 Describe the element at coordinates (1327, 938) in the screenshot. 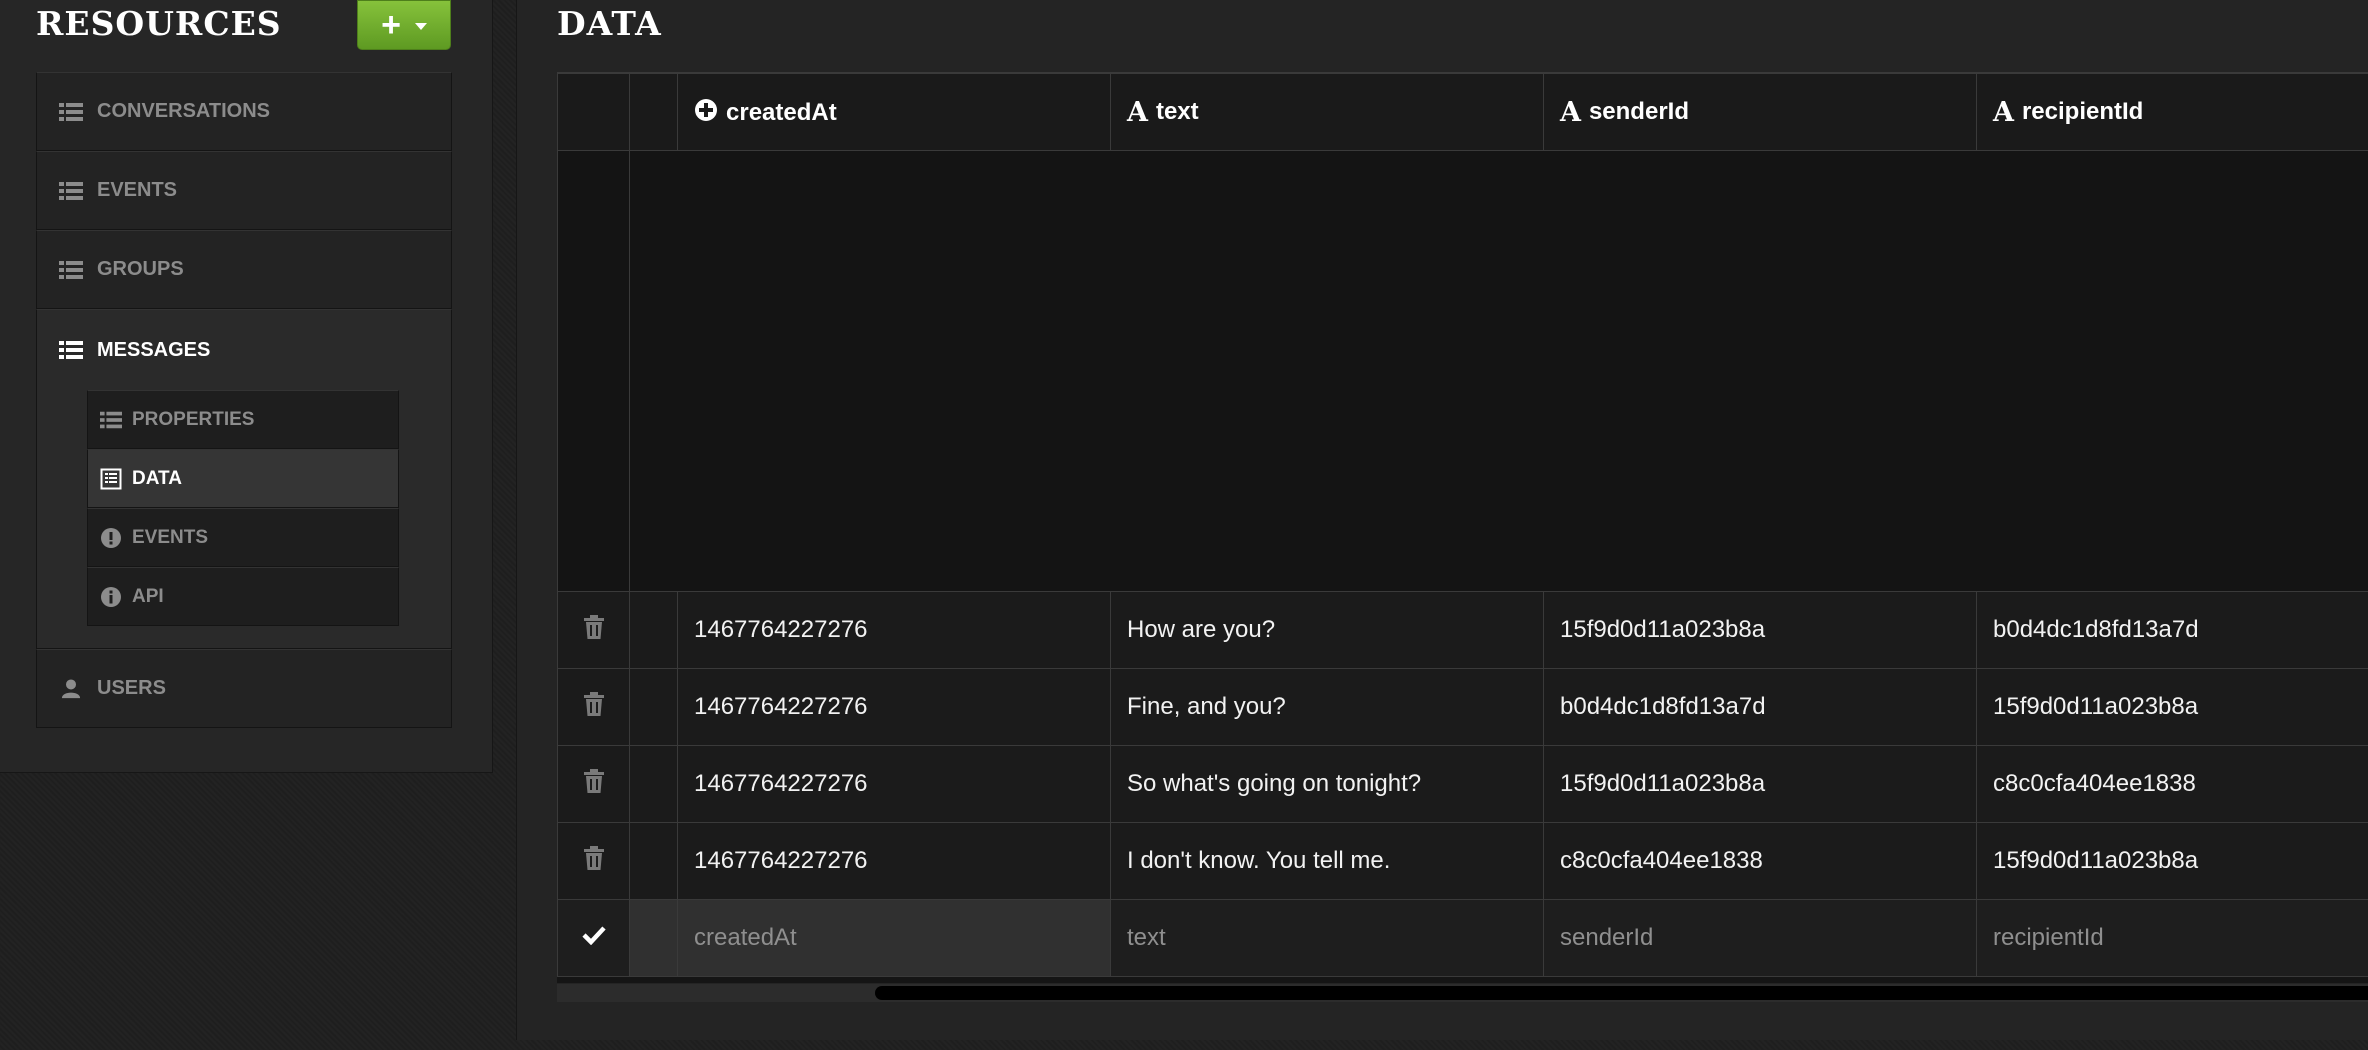

I see `new-text-input: text` at that location.